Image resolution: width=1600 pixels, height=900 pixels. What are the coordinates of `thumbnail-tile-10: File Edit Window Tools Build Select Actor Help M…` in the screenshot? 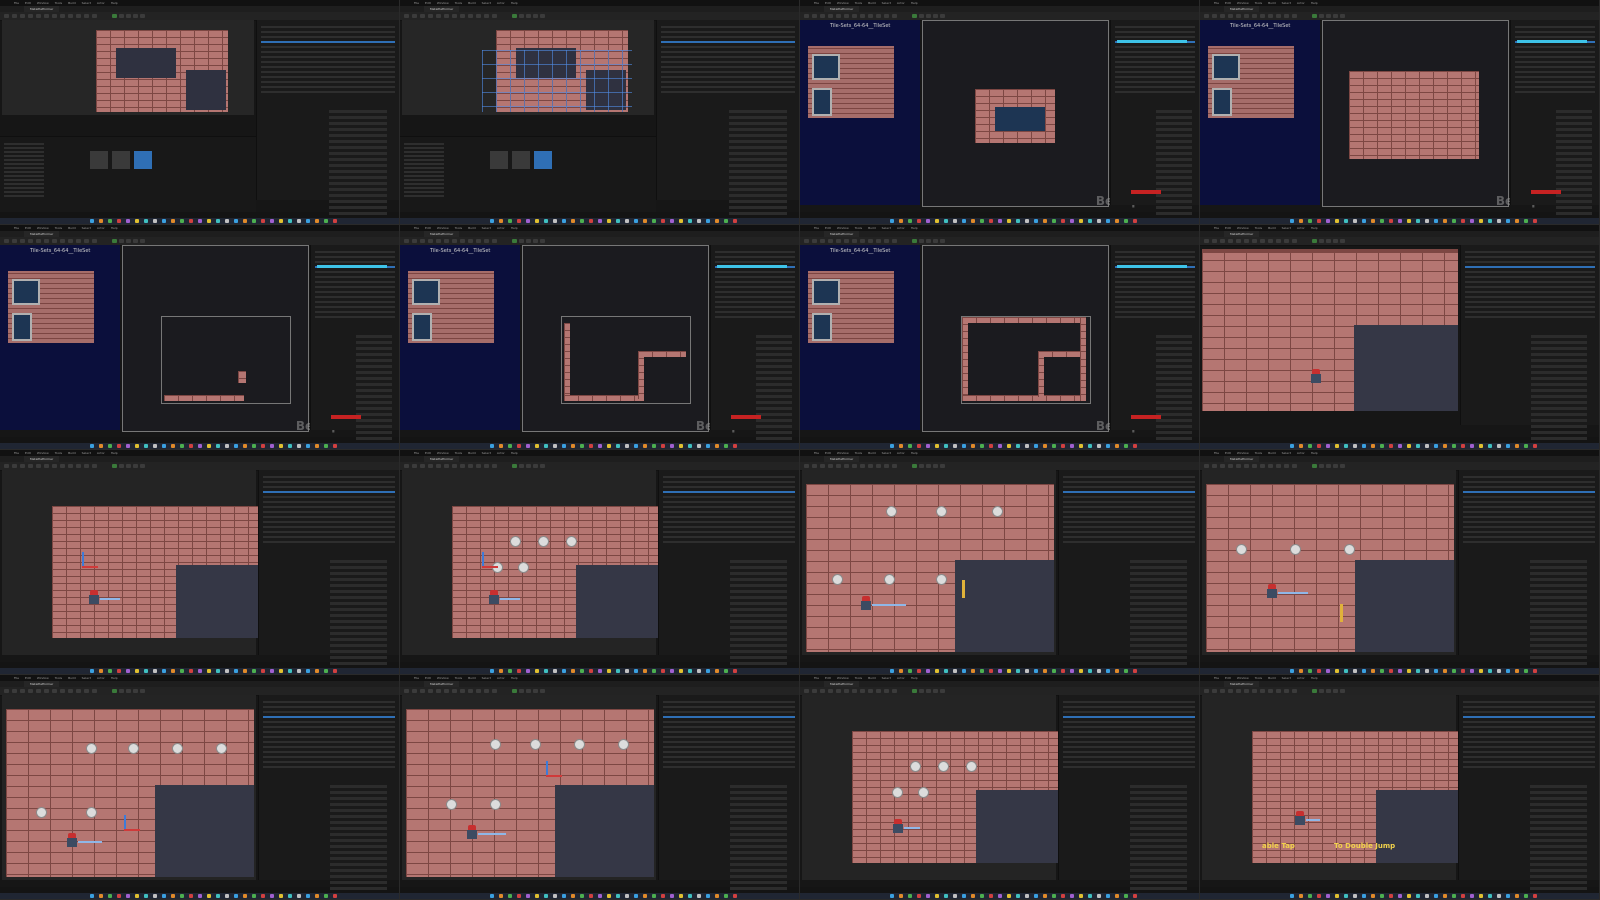 It's located at (600, 562).